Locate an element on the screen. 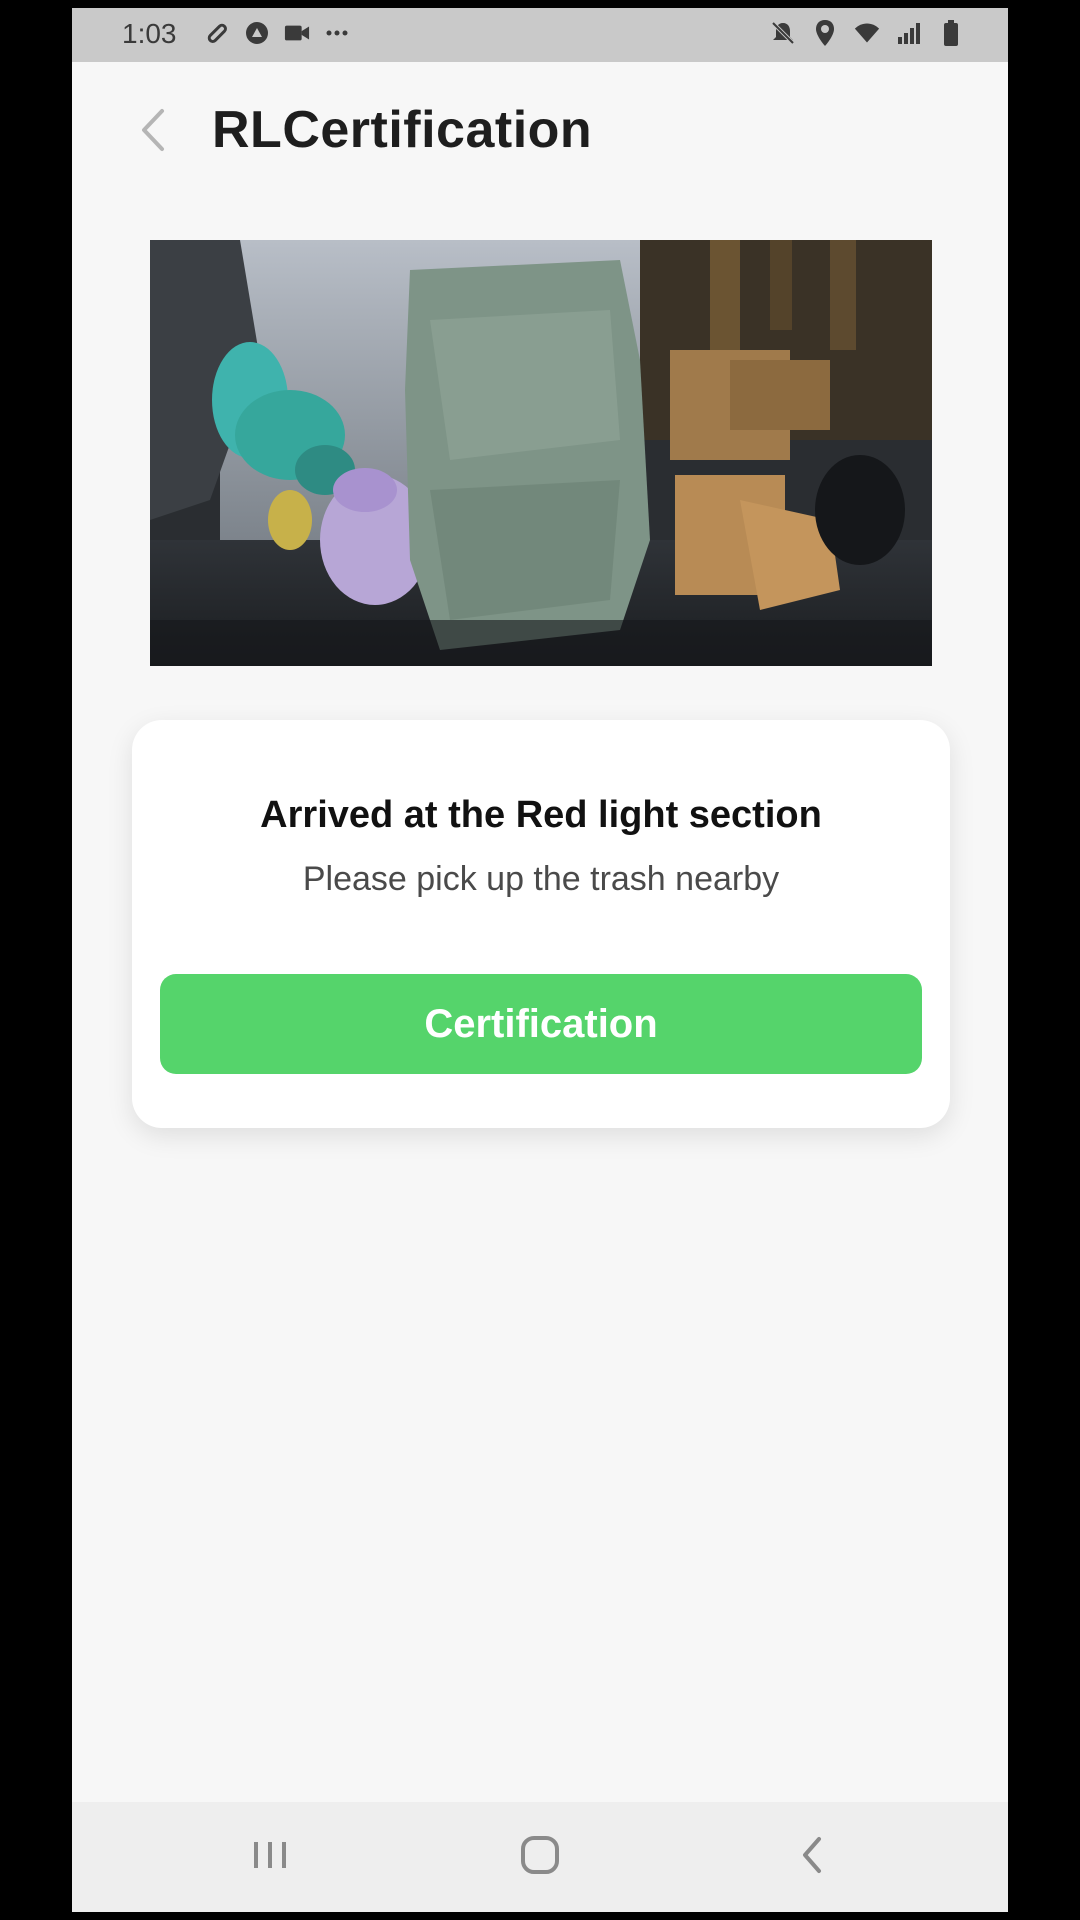  location-icon is located at coordinates (825, 33).